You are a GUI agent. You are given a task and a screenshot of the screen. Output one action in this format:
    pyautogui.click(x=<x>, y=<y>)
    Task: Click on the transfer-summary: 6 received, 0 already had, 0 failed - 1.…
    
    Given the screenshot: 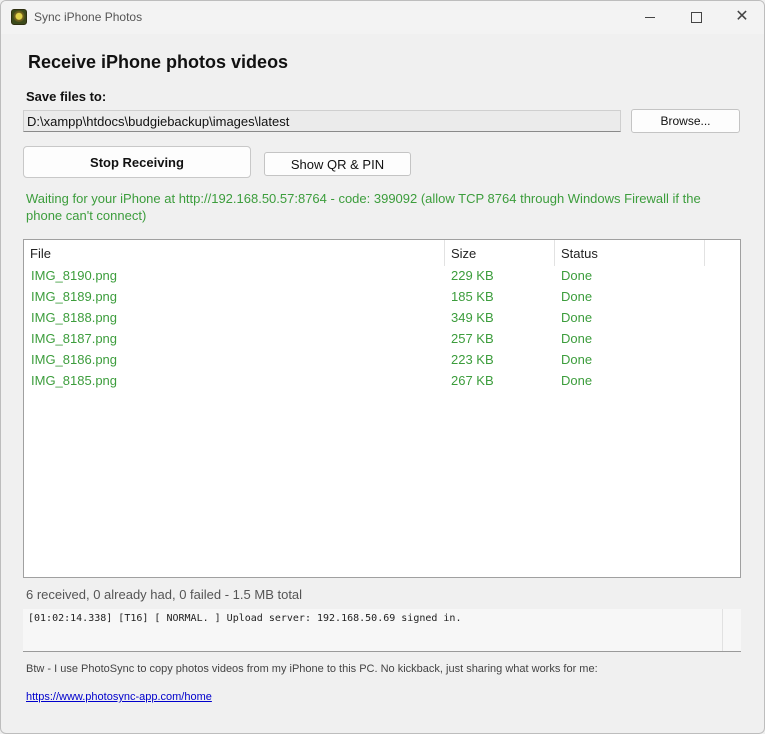 What is the action you would take?
    pyautogui.click(x=164, y=594)
    